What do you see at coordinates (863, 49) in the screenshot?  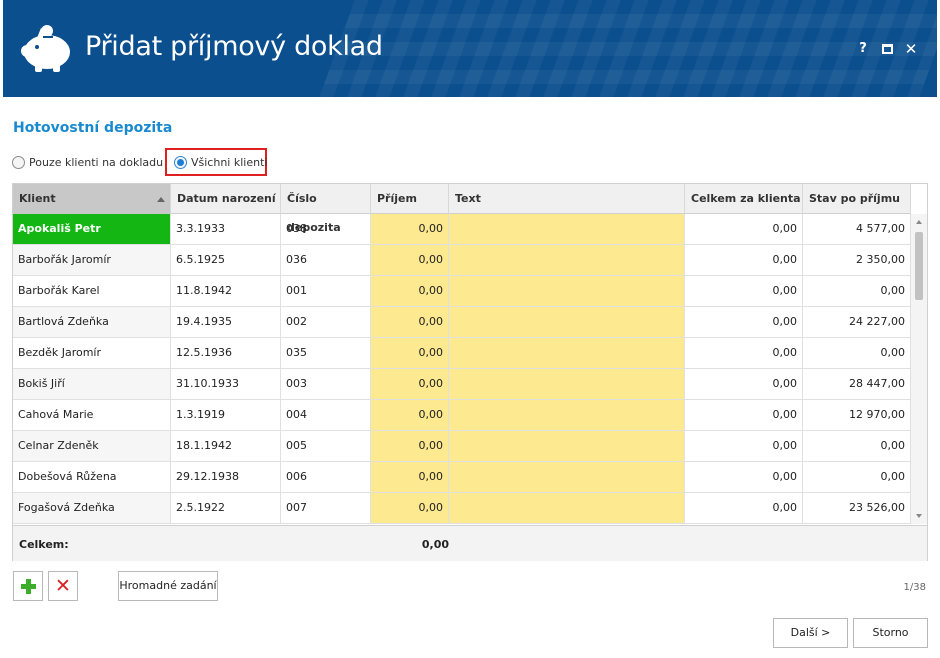 I see `help-button: ?` at bounding box center [863, 49].